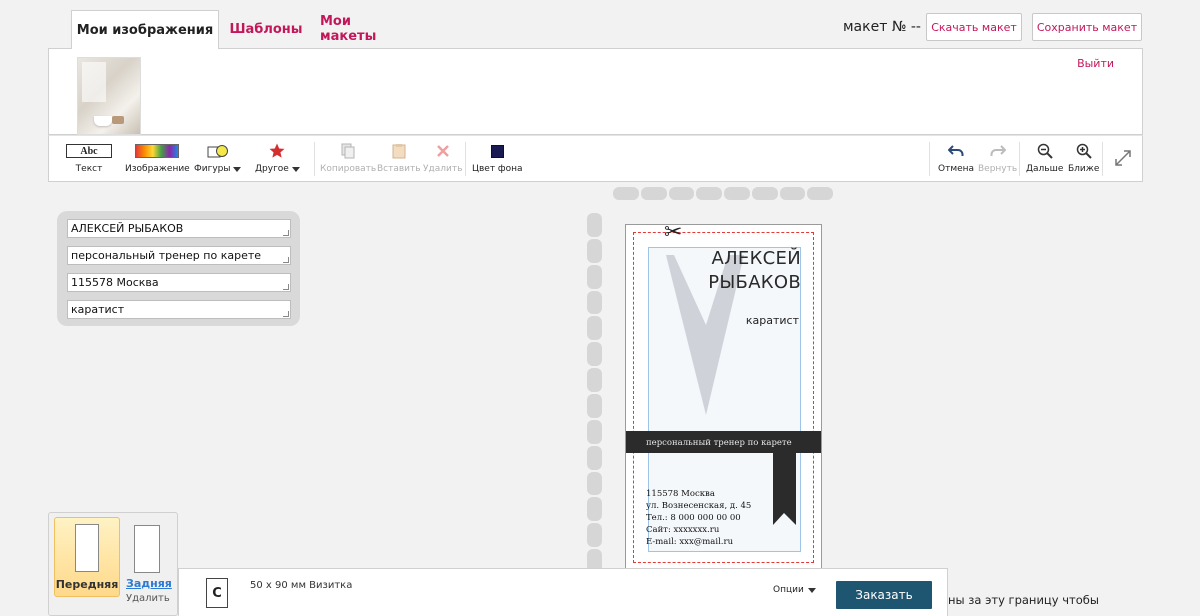 This screenshot has width=1200, height=616. What do you see at coordinates (348, 151) in the screenshot?
I see `copy-icon` at bounding box center [348, 151].